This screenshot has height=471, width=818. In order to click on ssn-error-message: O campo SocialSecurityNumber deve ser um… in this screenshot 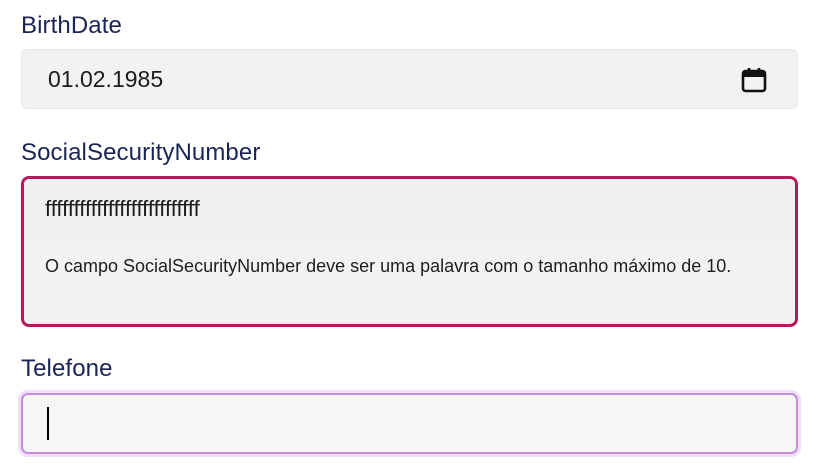, I will do `click(388, 266)`.